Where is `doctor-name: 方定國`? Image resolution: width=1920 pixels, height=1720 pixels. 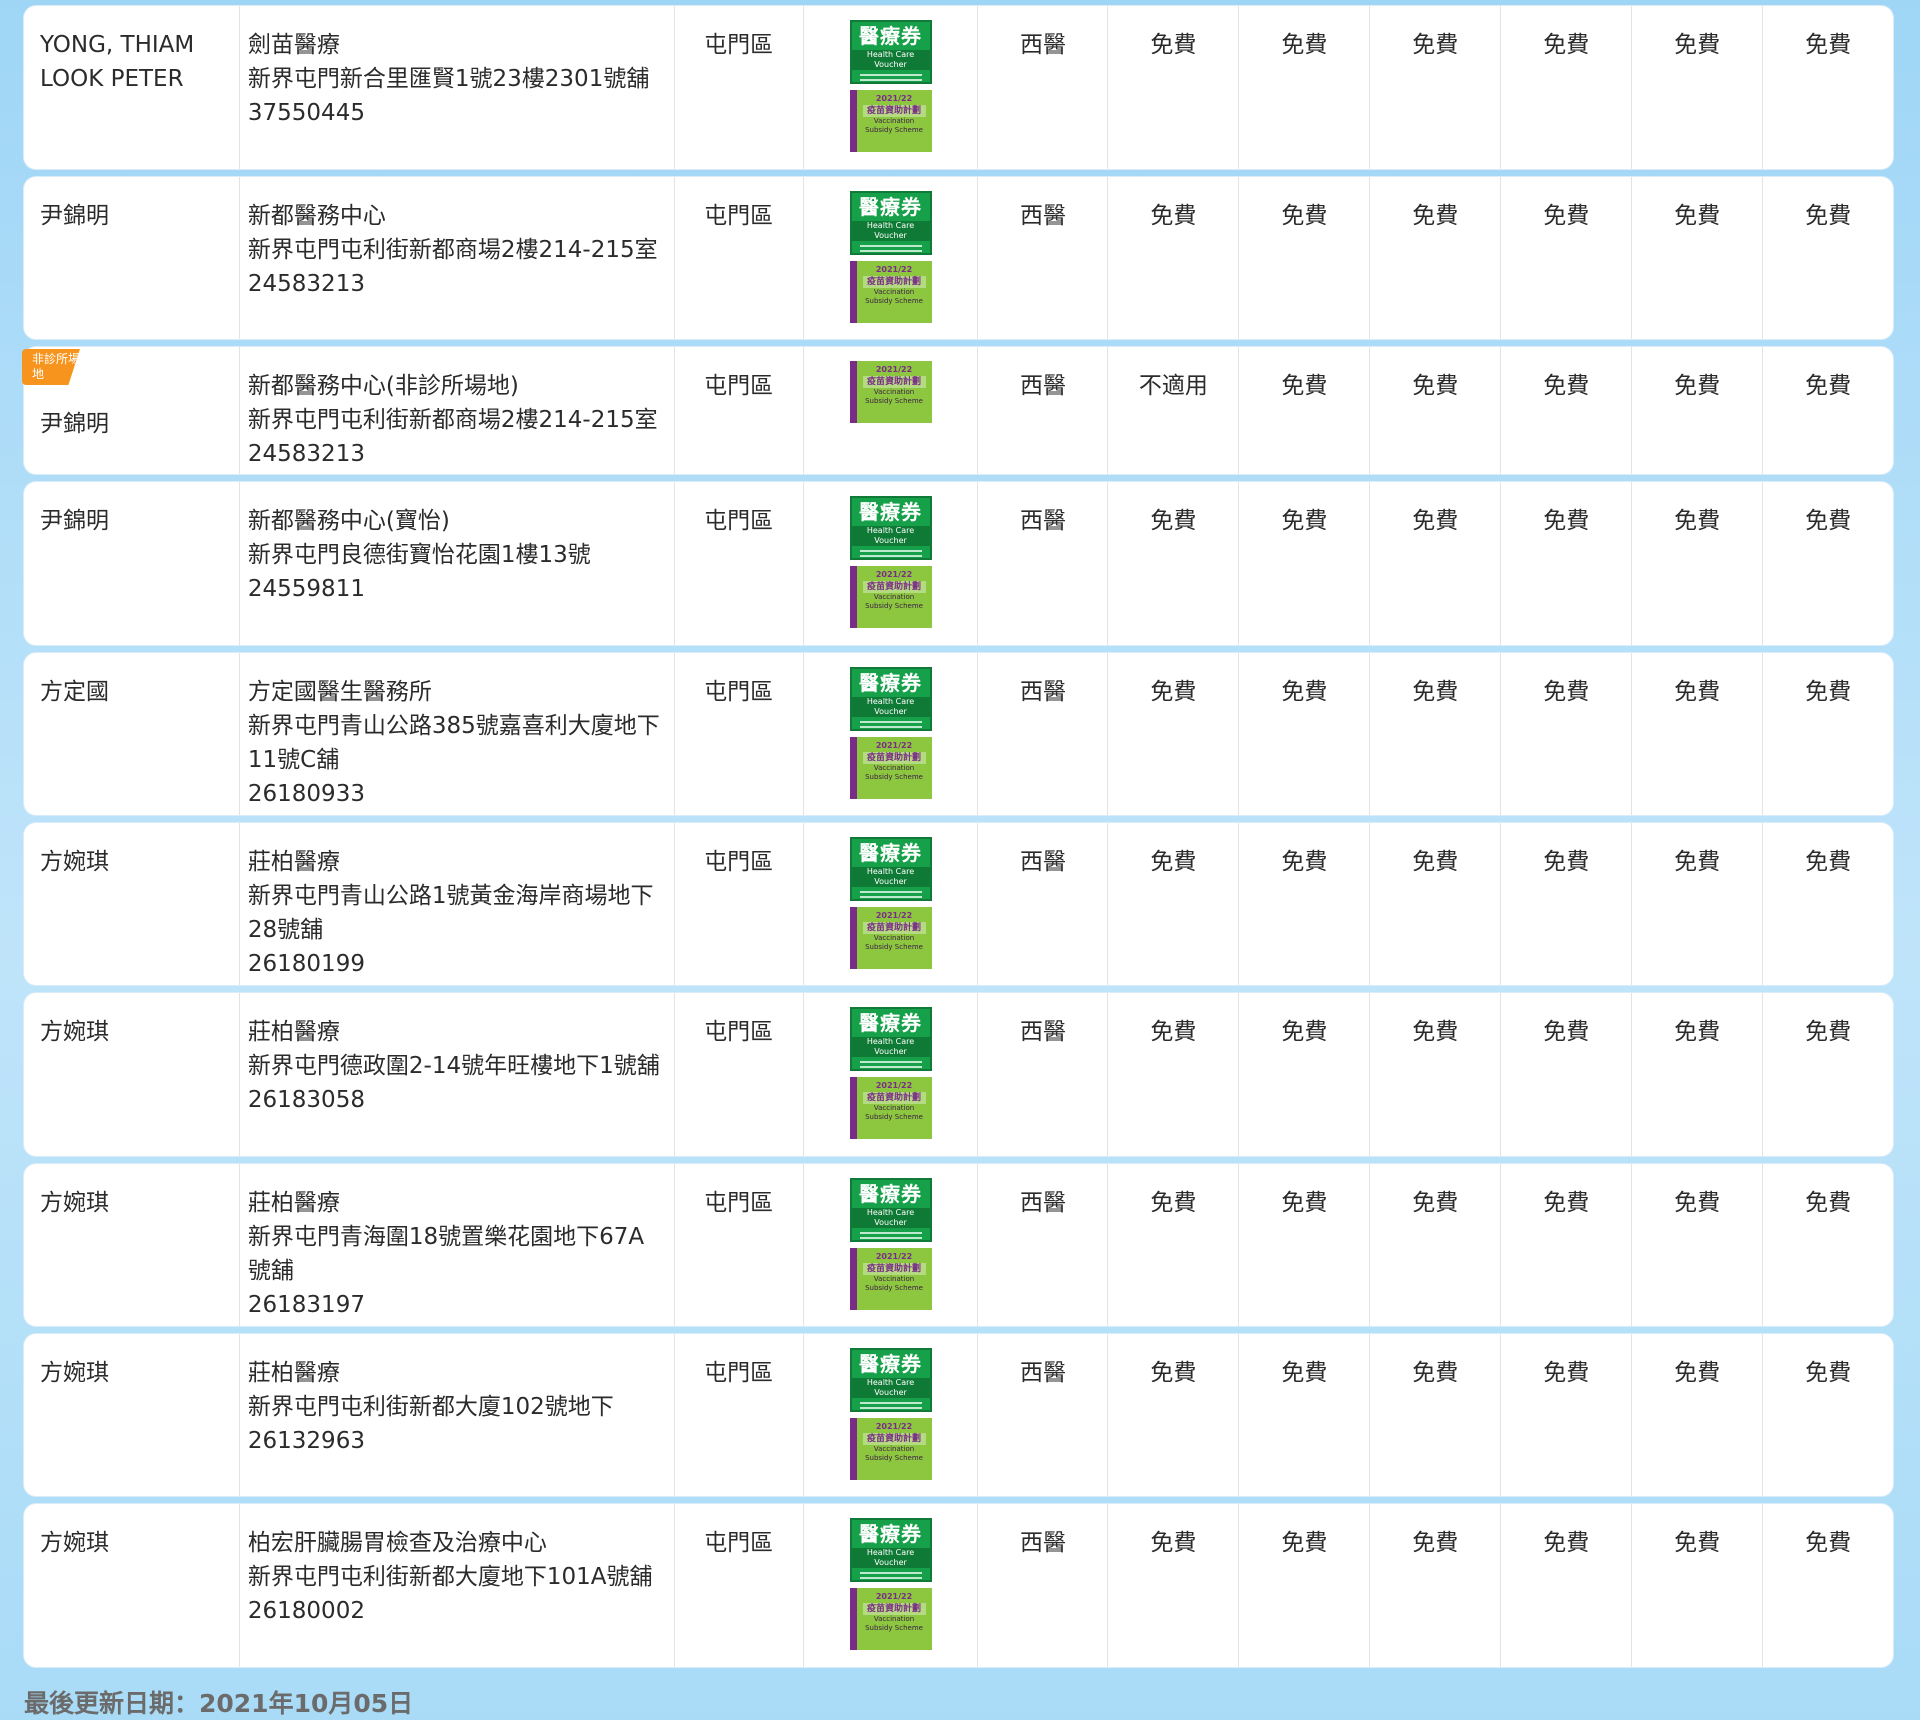
doctor-name: 方定國 is located at coordinates (74, 692).